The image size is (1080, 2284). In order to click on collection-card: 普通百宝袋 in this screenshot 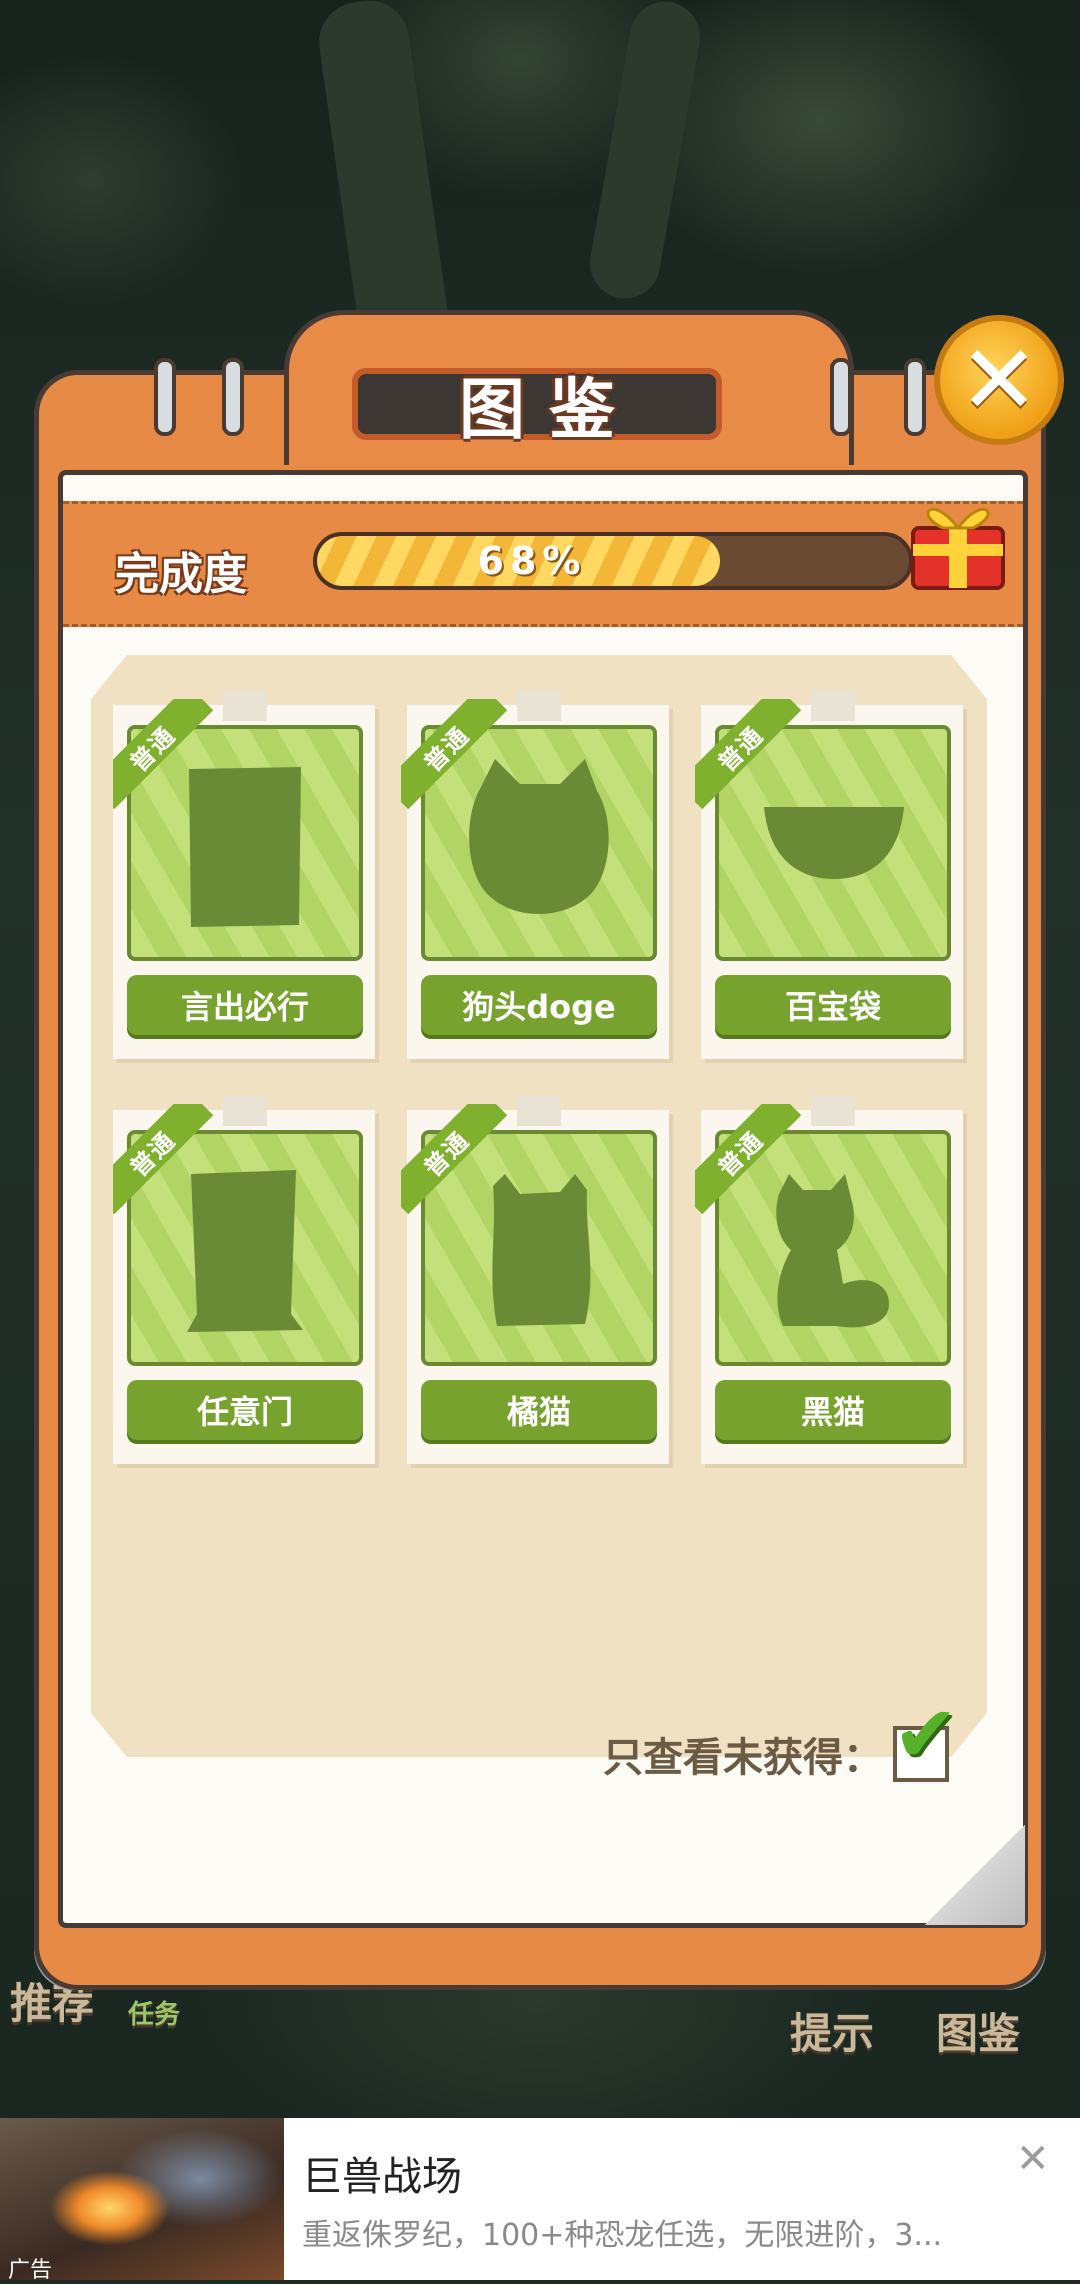, I will do `click(829, 875)`.